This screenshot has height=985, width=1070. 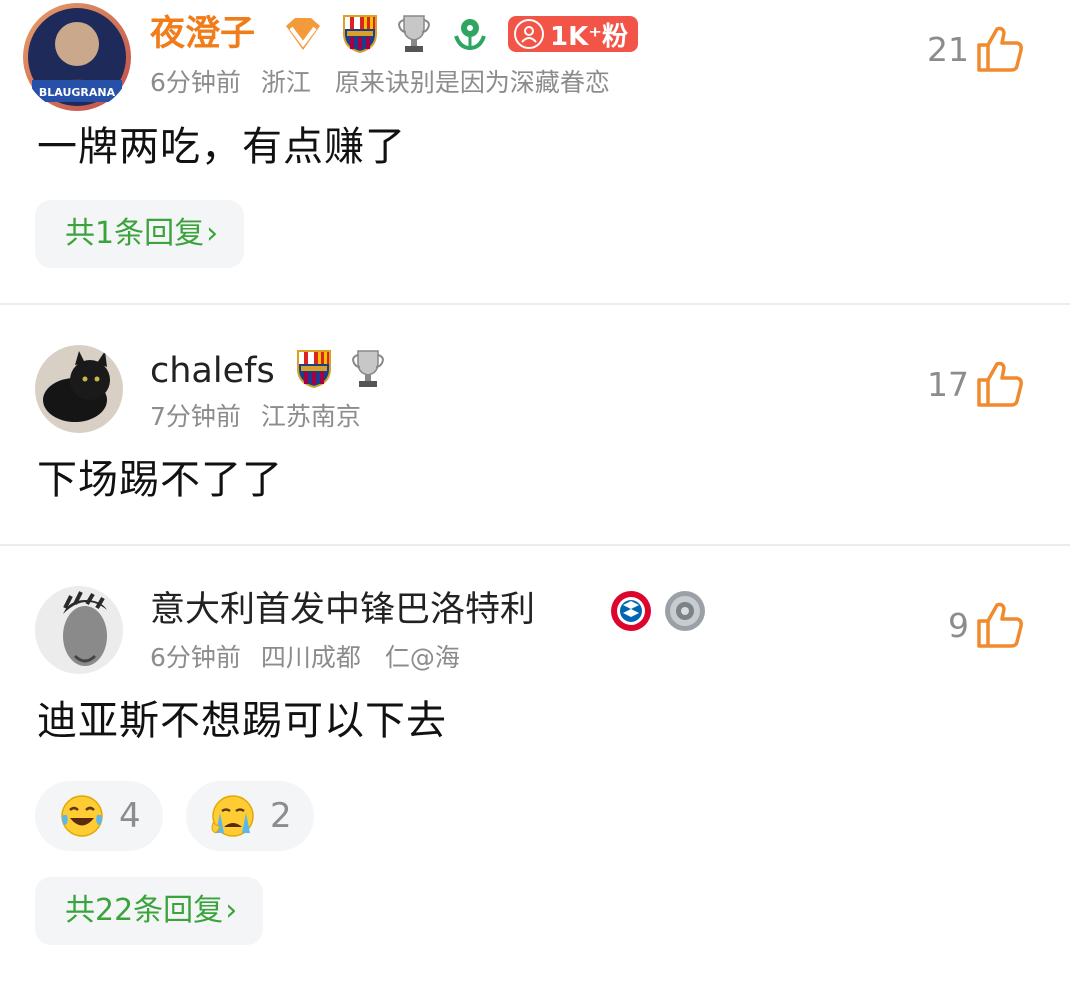 I want to click on reaction-laughing: 4, so click(x=99, y=816).